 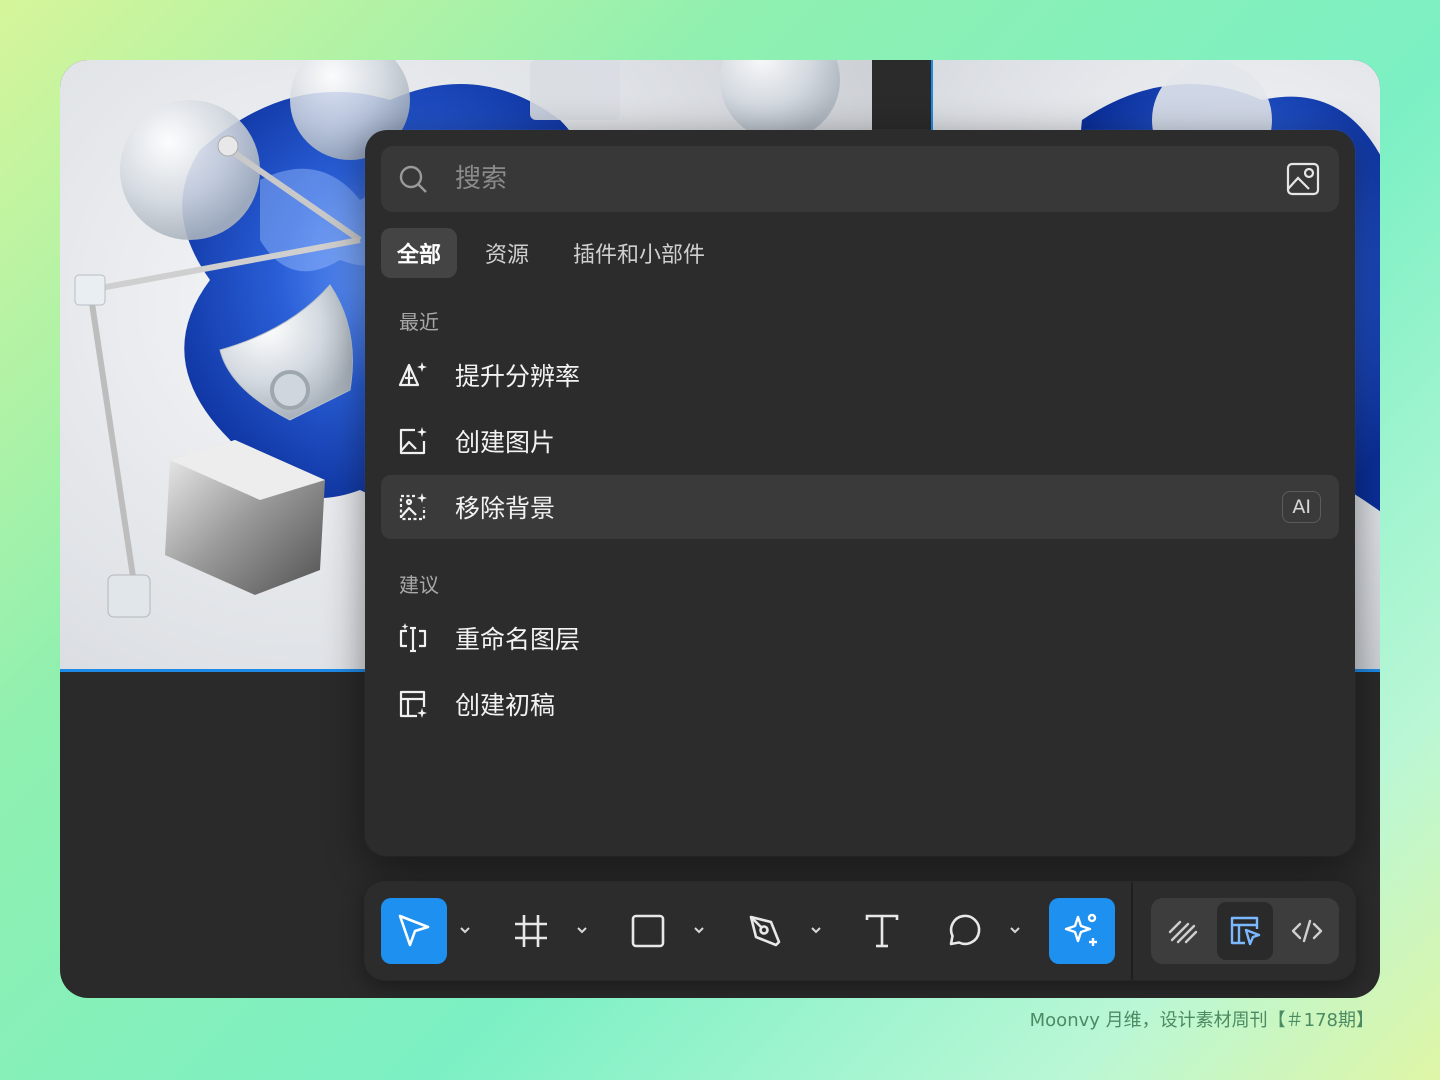 I want to click on text-icon, so click(x=882, y=931).